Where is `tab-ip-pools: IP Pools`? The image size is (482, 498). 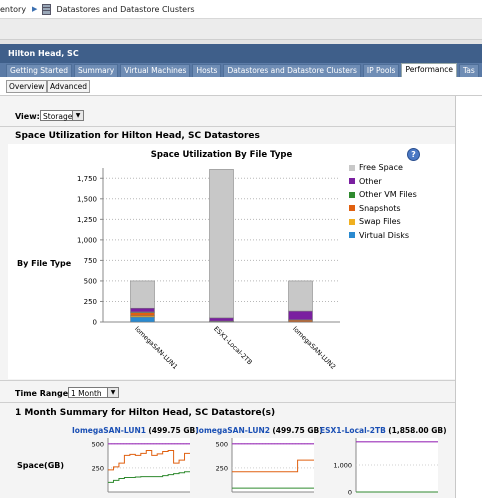 tab-ip-pools: IP Pools is located at coordinates (381, 70).